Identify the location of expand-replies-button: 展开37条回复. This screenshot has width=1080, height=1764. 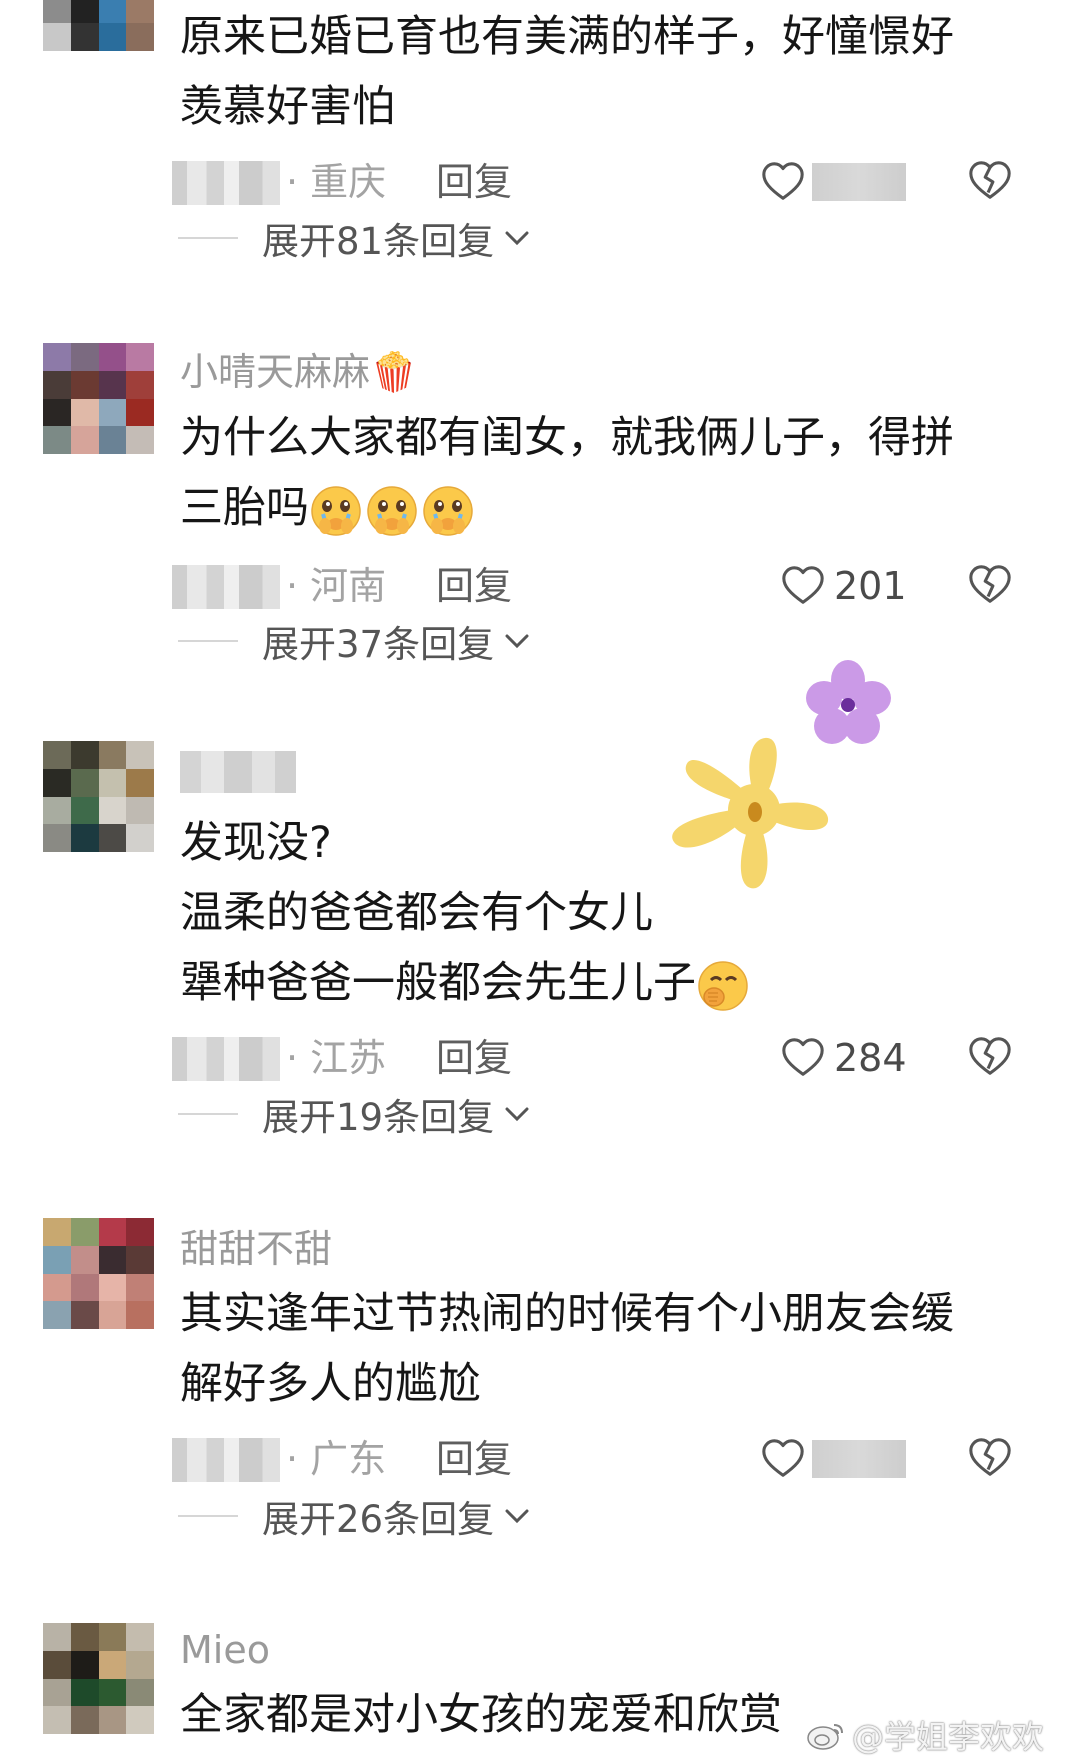
(355, 641).